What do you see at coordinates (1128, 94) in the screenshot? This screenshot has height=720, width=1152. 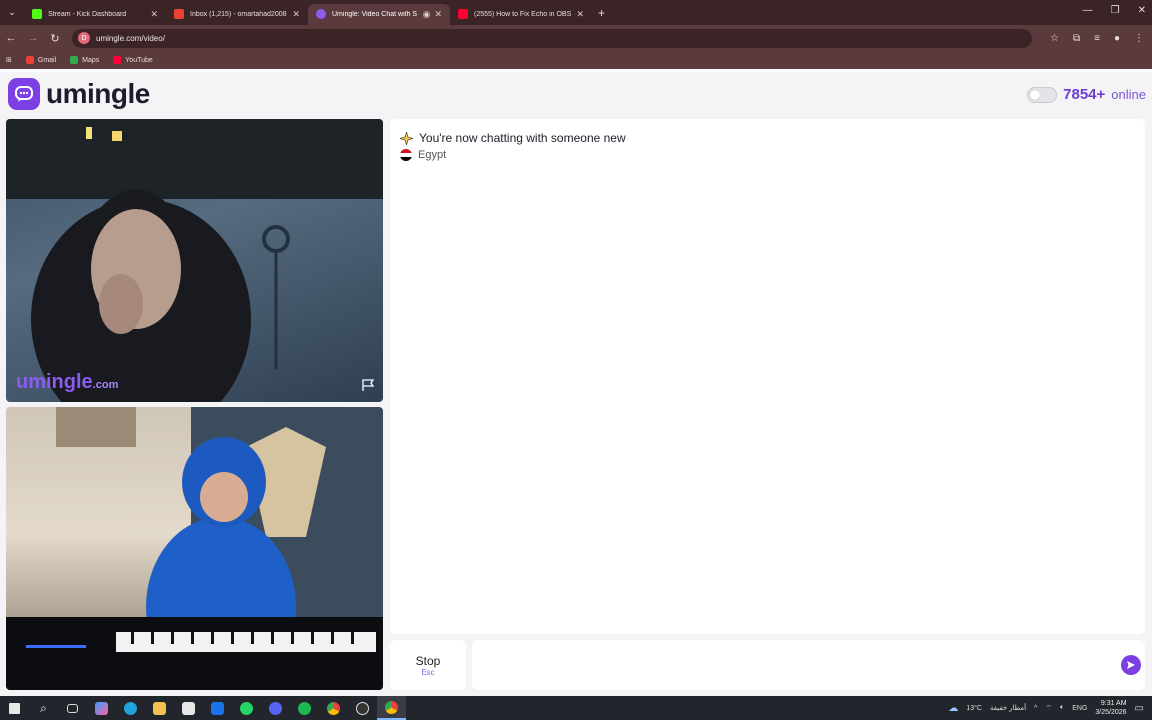 I see `online-label: online` at bounding box center [1128, 94].